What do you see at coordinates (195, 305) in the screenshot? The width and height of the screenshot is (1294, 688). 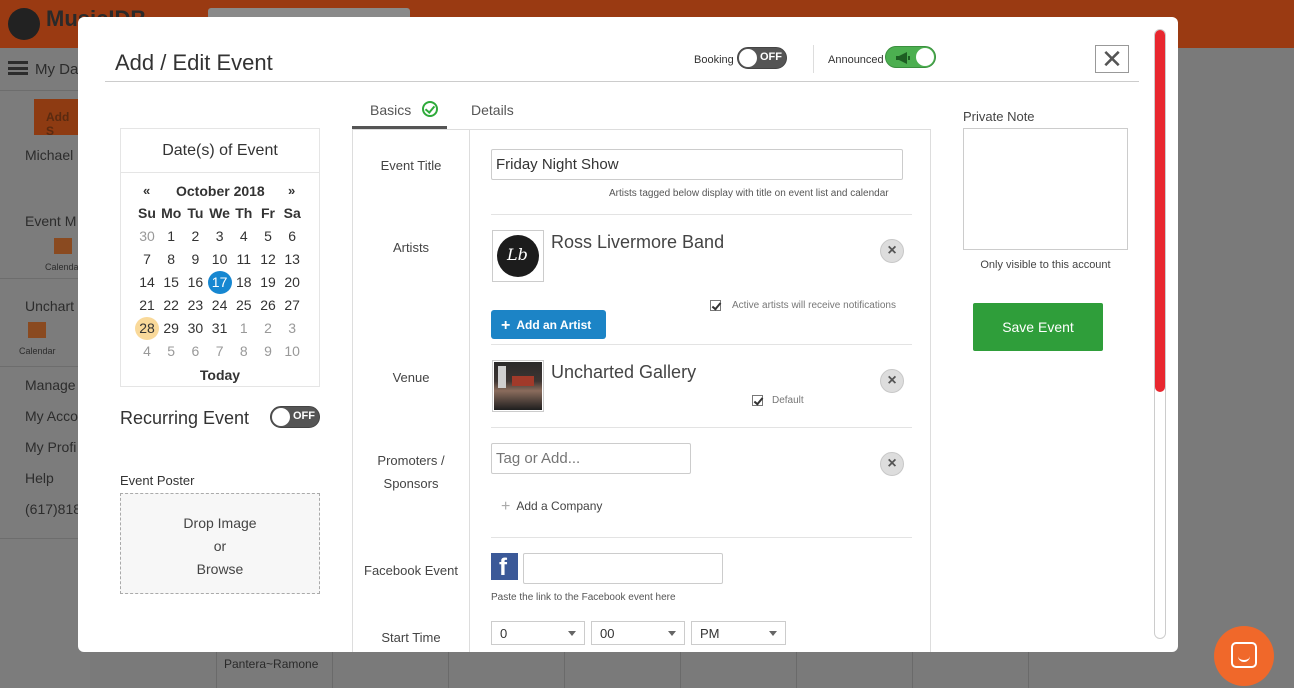 I see `calendar-day: 23` at bounding box center [195, 305].